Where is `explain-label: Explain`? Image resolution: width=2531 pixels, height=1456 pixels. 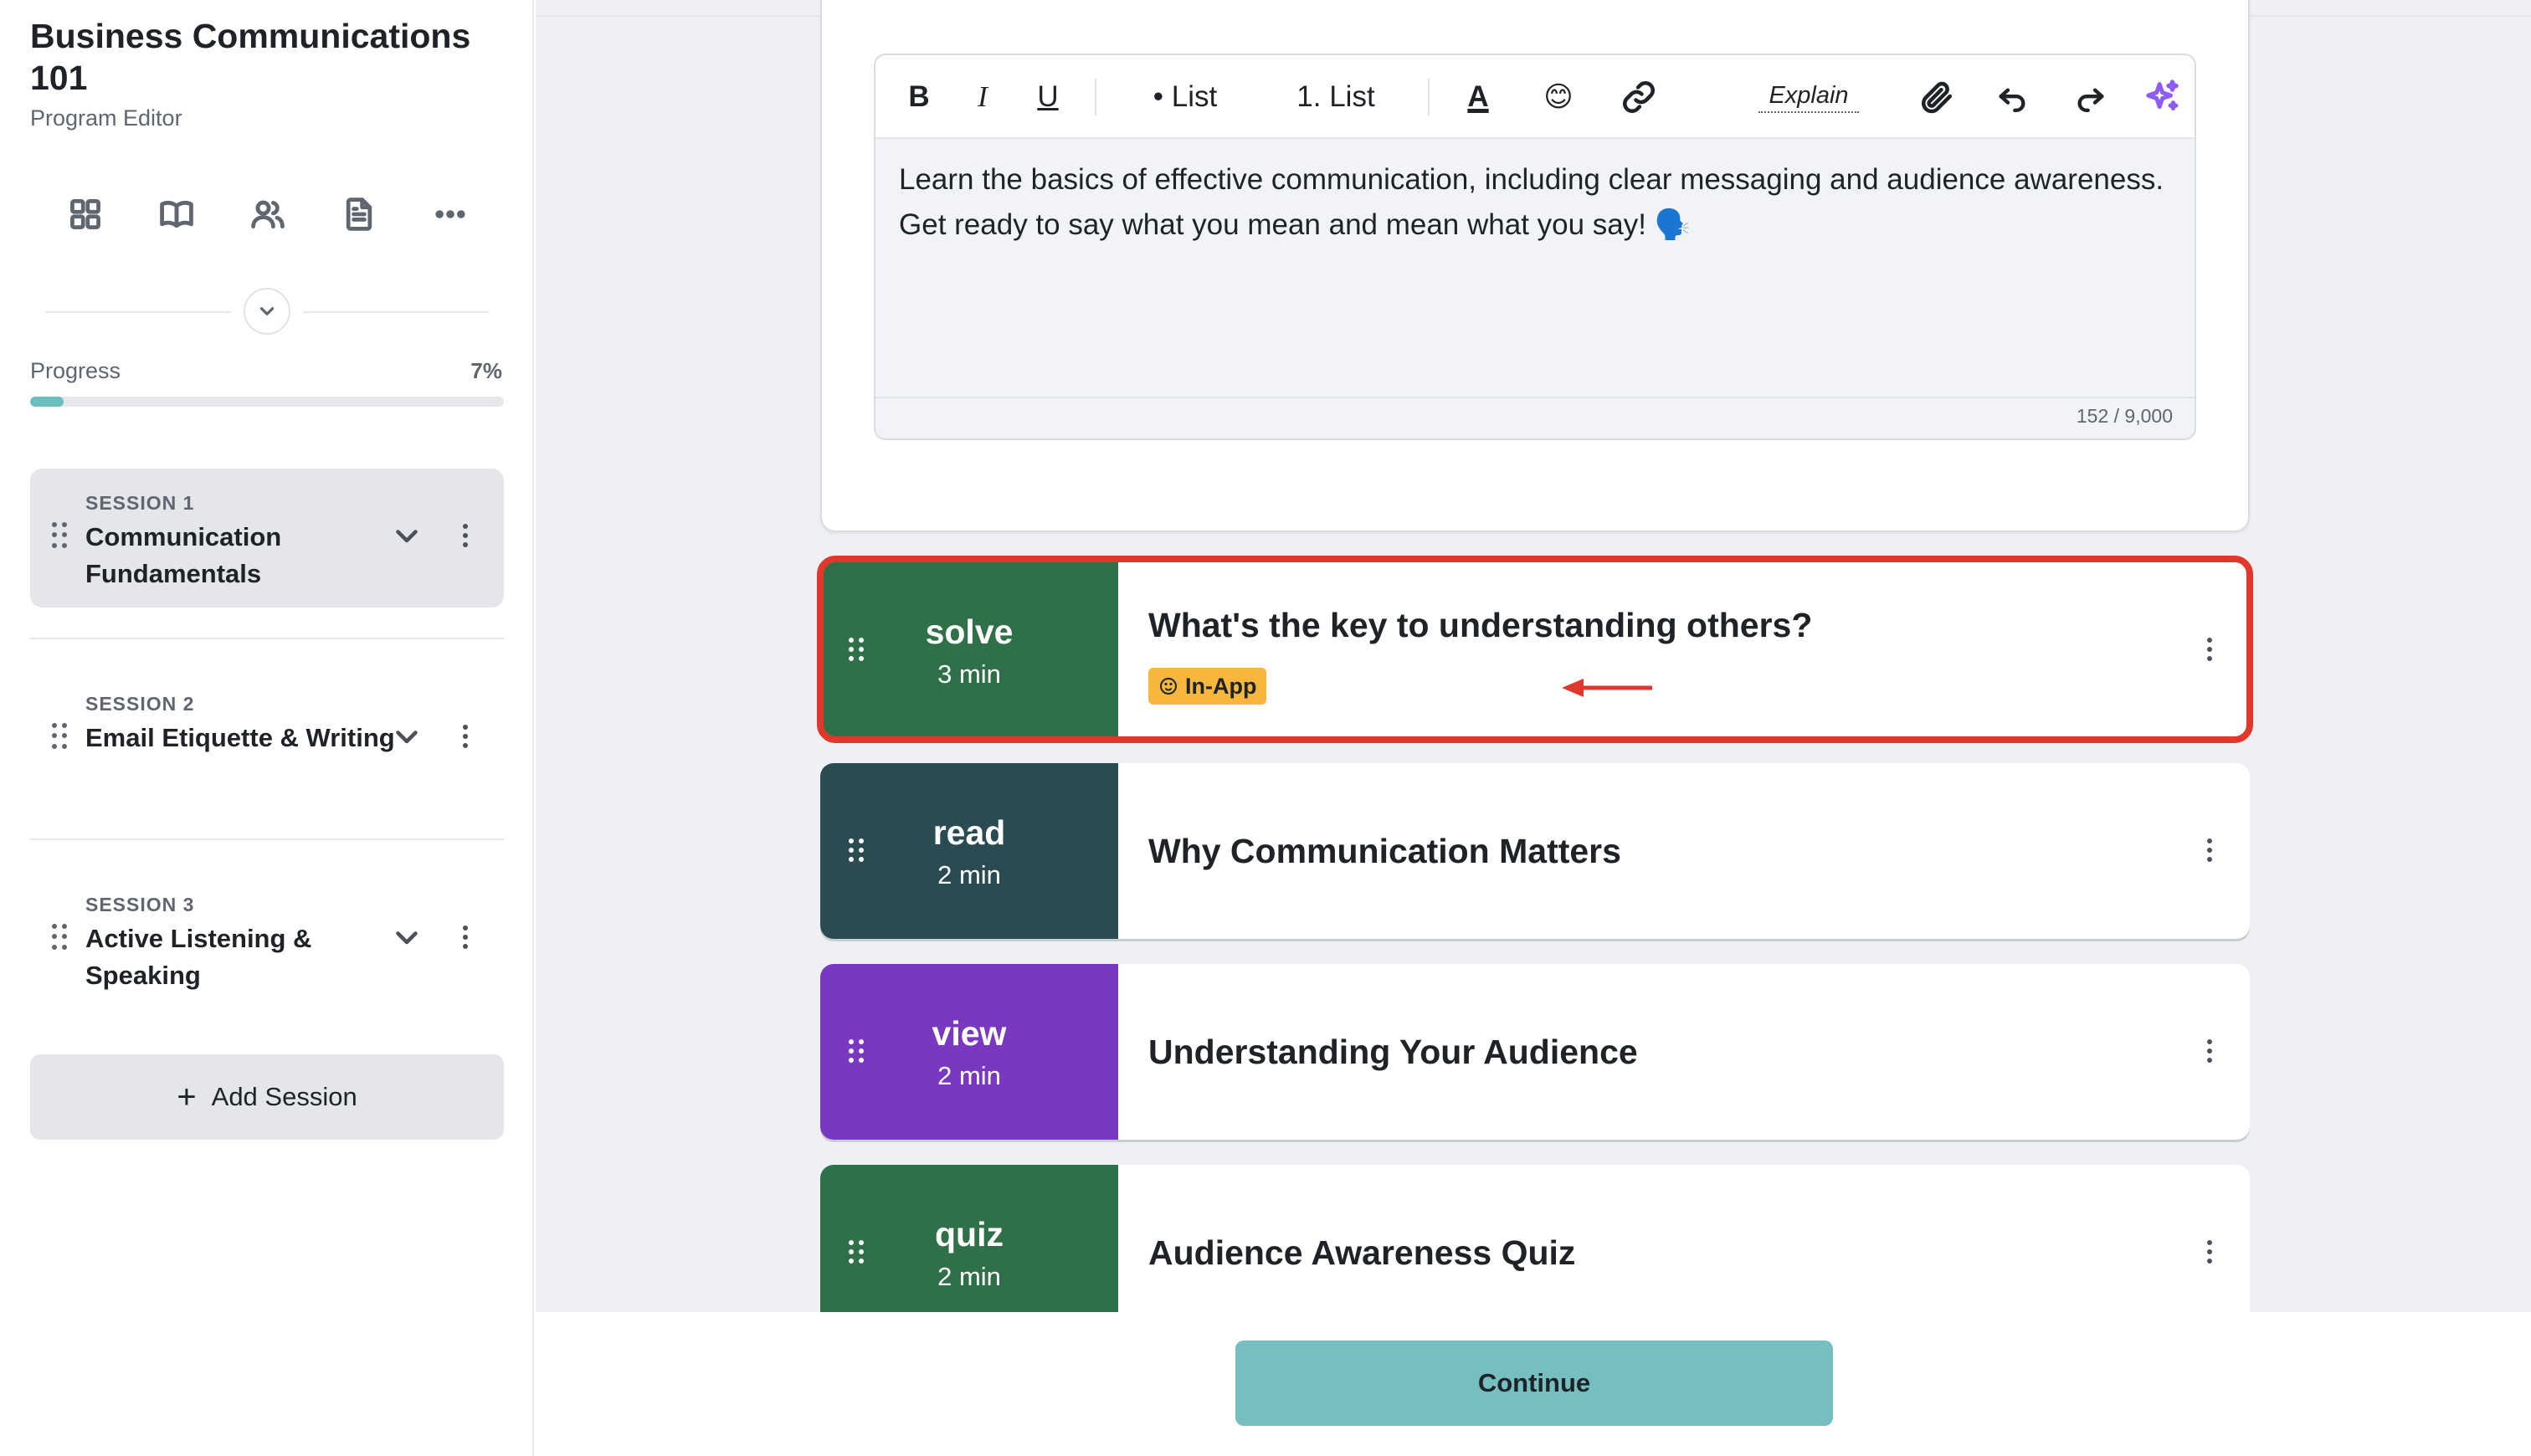 explain-label: Explain is located at coordinates (1808, 97).